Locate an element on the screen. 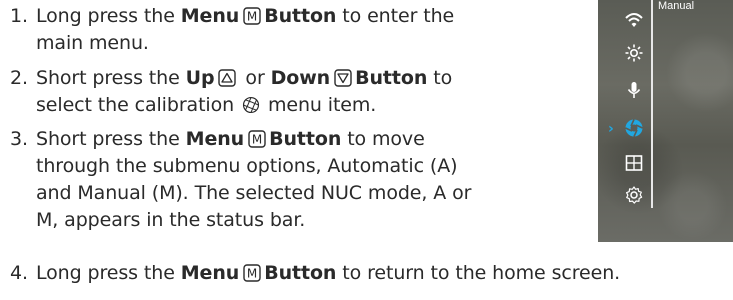  settings-gear-icon is located at coordinates (634, 195).